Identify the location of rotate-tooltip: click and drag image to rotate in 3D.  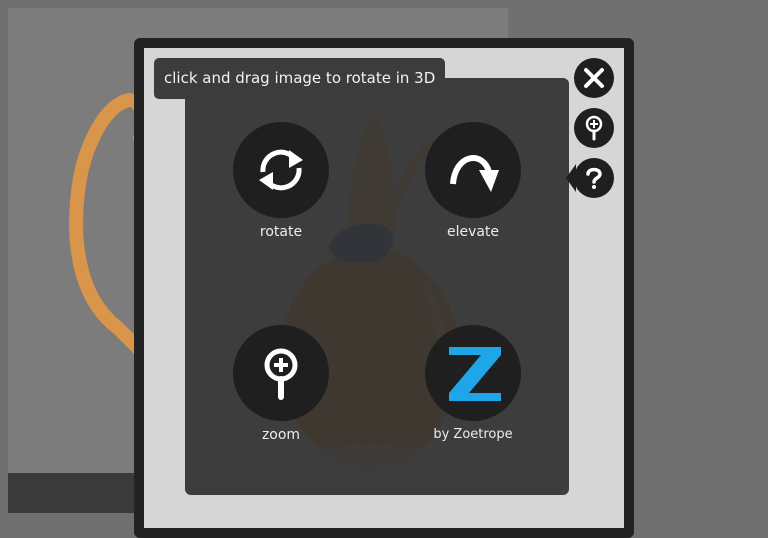
(300, 78).